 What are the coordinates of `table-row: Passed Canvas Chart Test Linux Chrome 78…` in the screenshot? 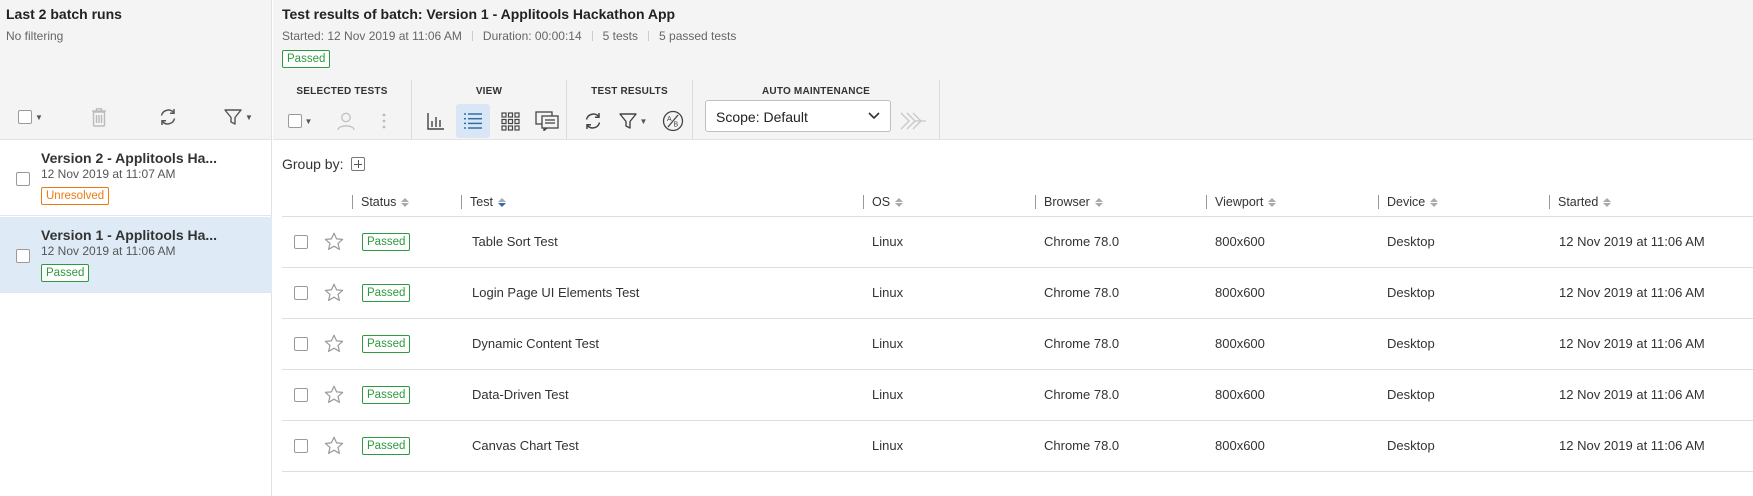 It's located at (1017, 446).